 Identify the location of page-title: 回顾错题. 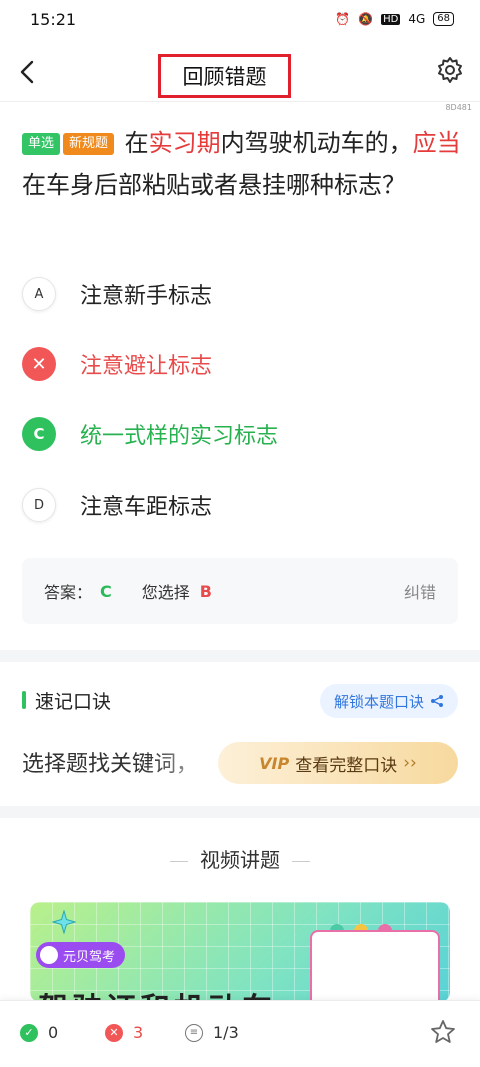
(224, 77).